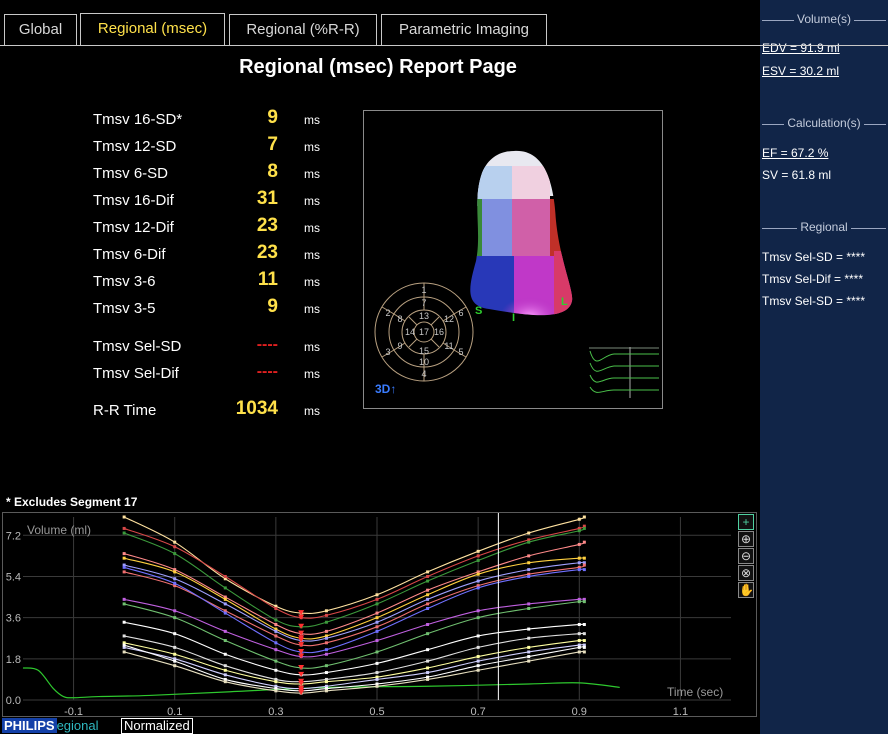  I want to click on ef-value: EF = 67.2 %, so click(795, 153).